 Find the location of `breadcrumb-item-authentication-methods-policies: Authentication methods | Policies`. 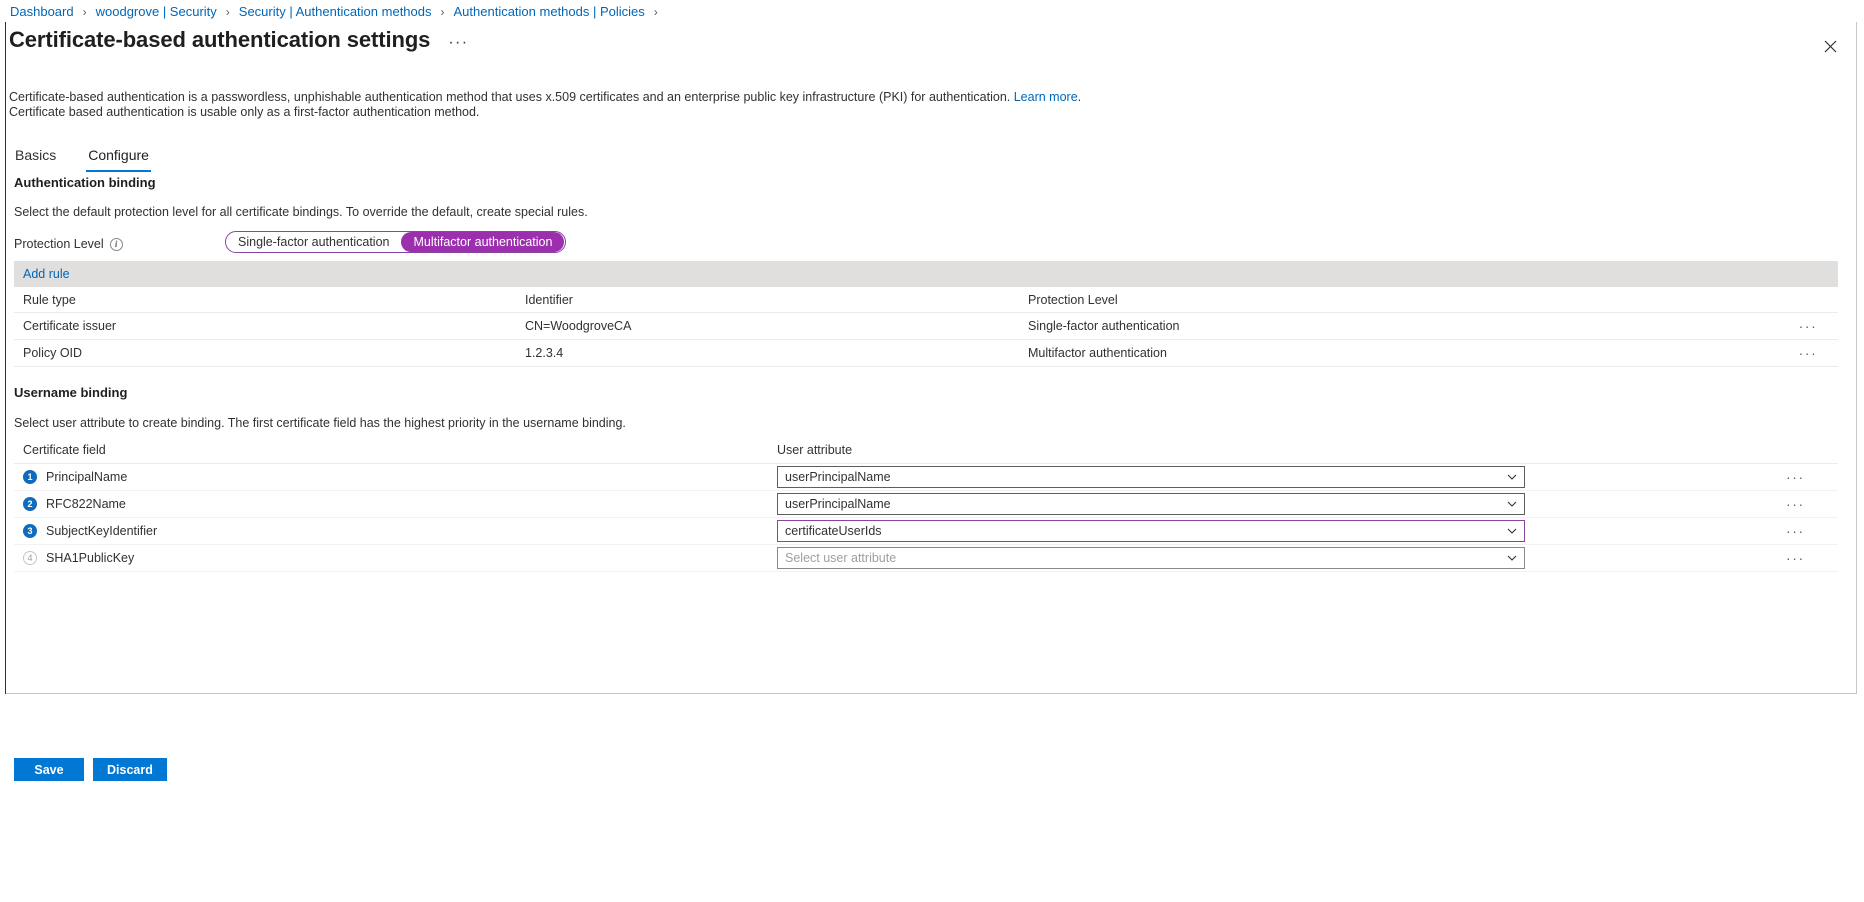

breadcrumb-item-authentication-methods-policies: Authentication methods | Policies is located at coordinates (549, 12).